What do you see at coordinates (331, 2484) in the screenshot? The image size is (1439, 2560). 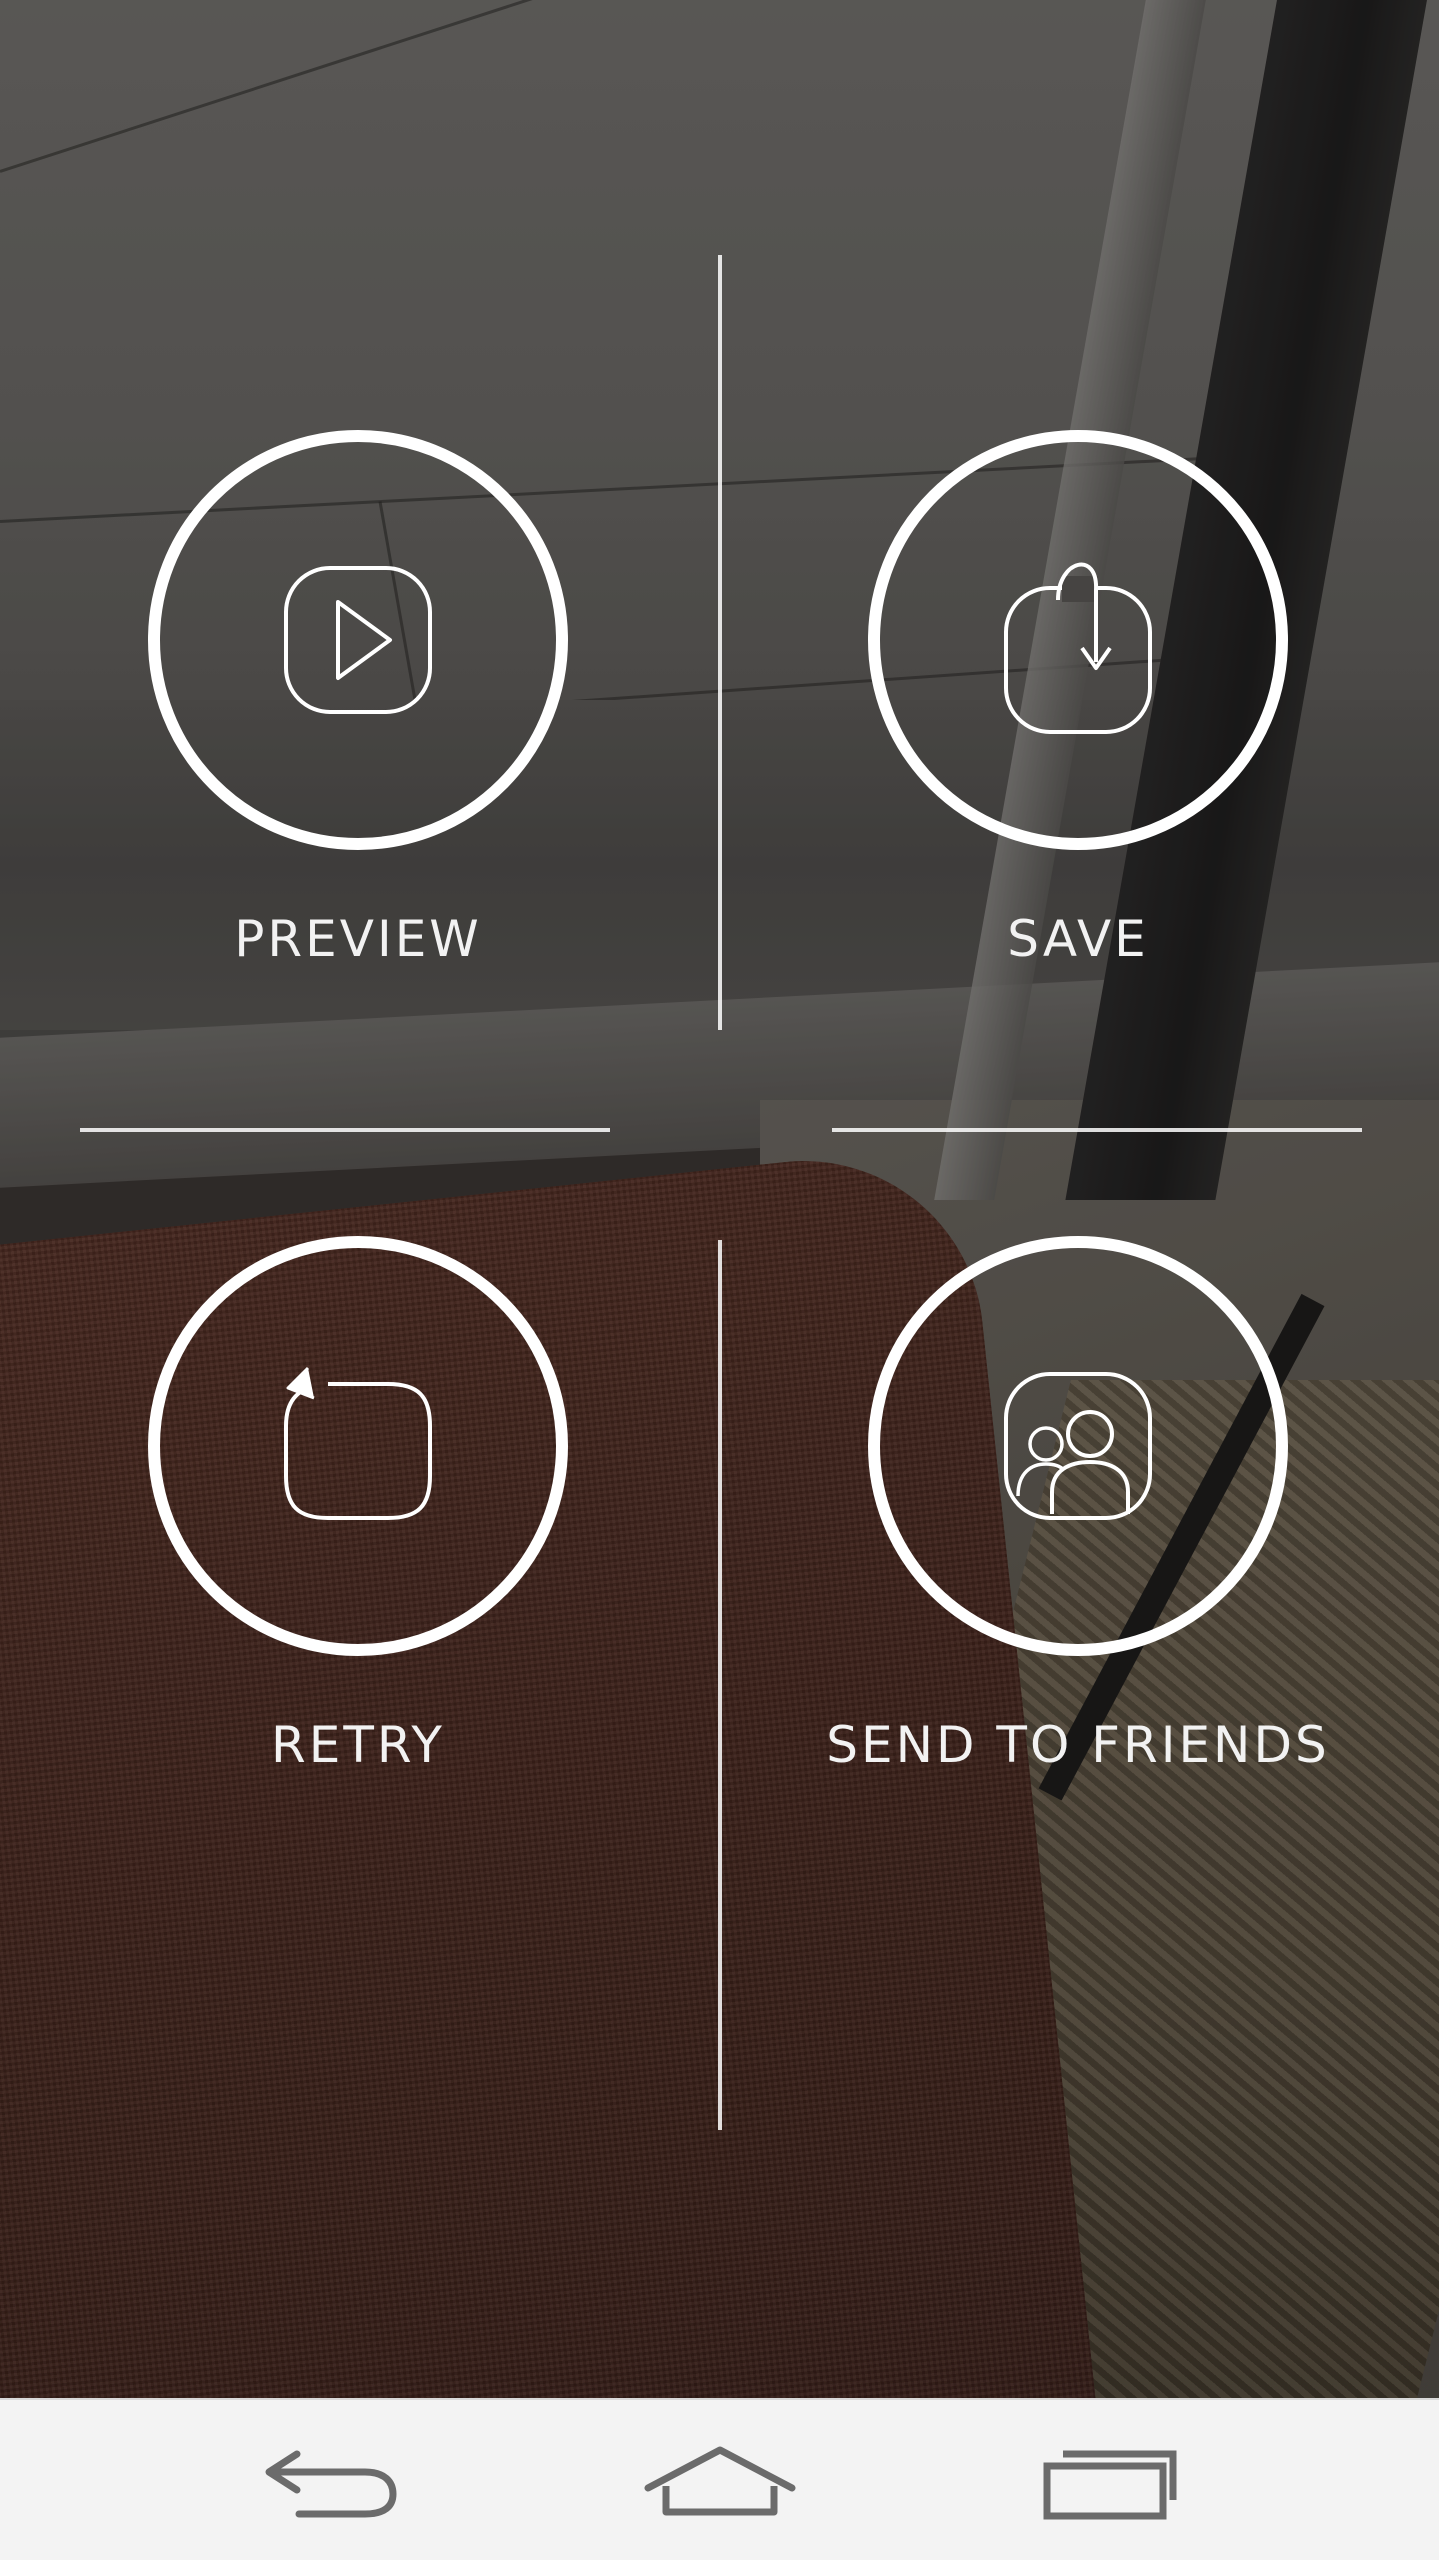 I see `back-icon` at bounding box center [331, 2484].